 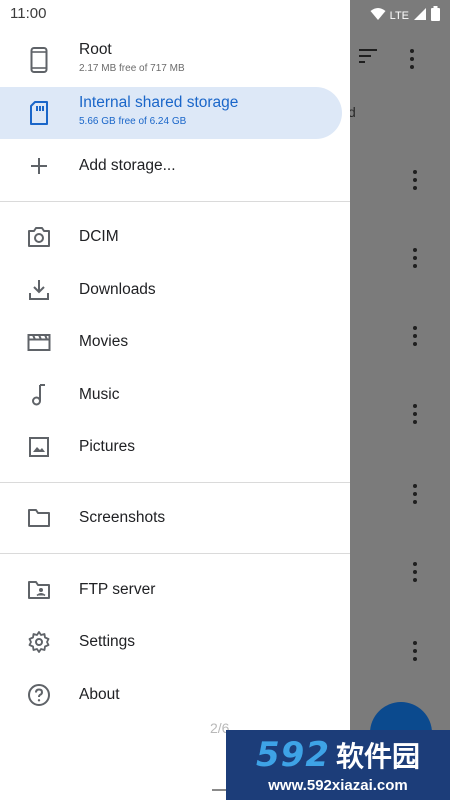 I want to click on movie-icon, so click(x=39, y=342).